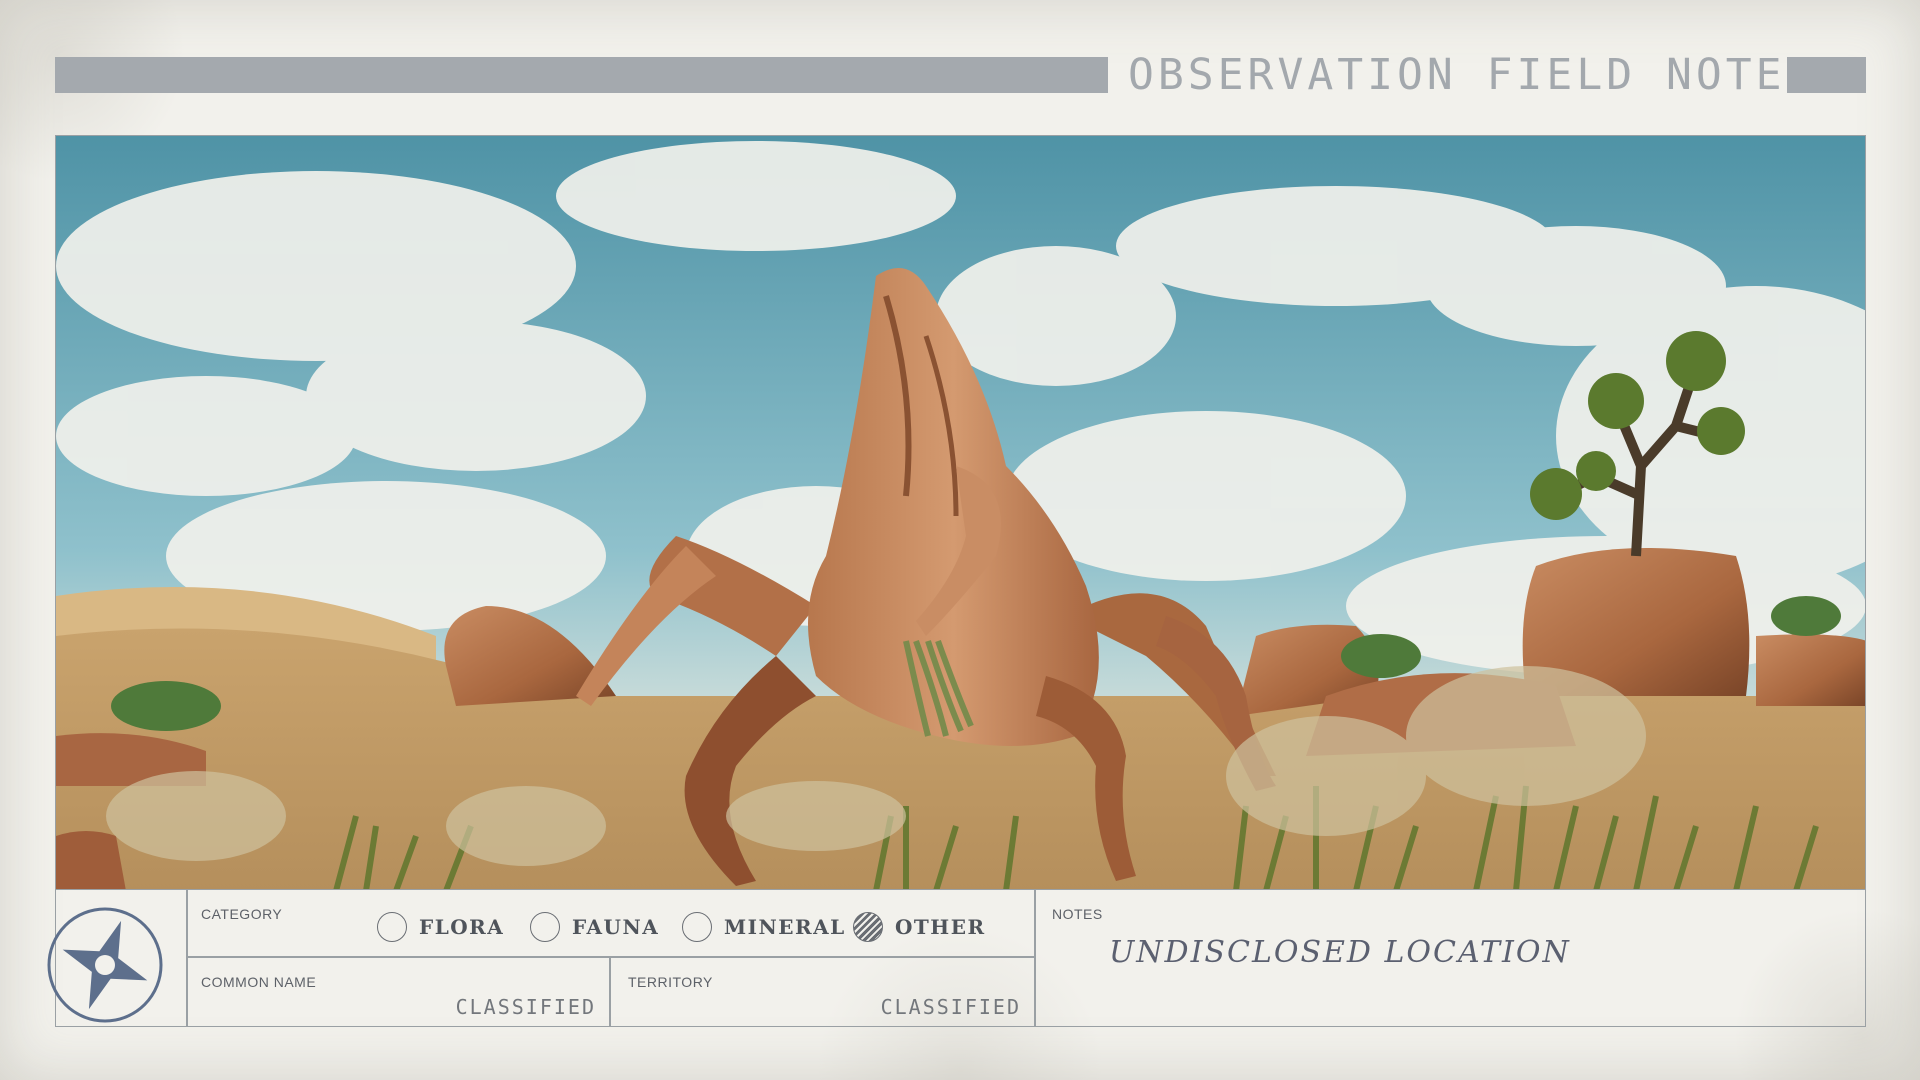 The height and width of the screenshot is (1080, 1920). What do you see at coordinates (940, 927) in the screenshot?
I see `other-label: OTHER` at bounding box center [940, 927].